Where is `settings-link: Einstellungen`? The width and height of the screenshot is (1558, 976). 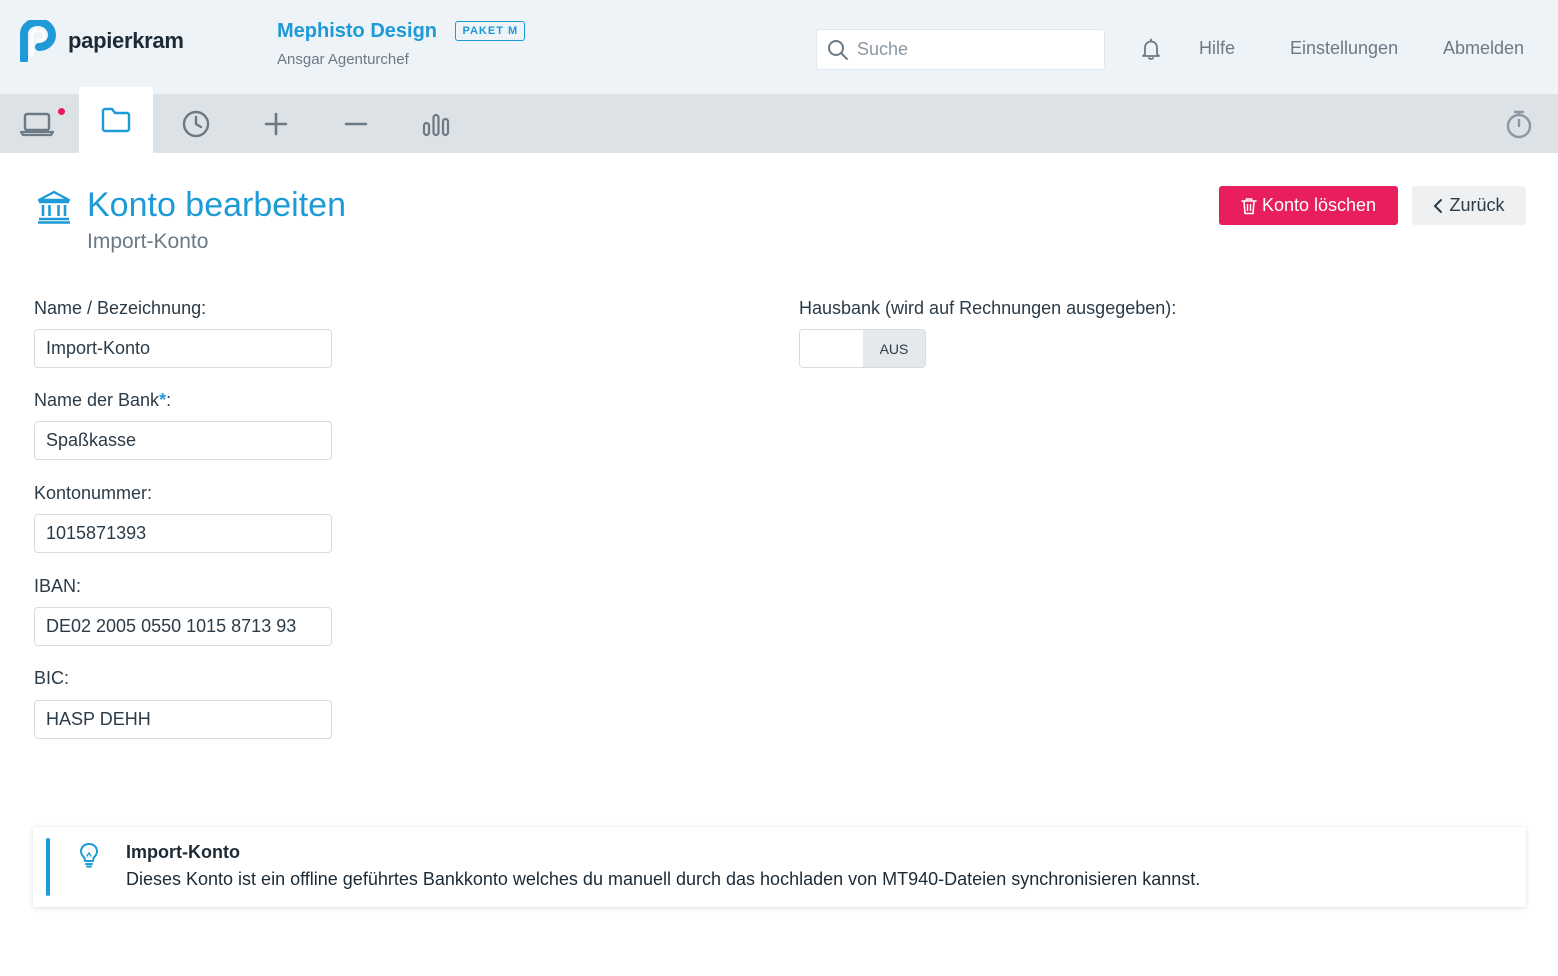 settings-link: Einstellungen is located at coordinates (1344, 48).